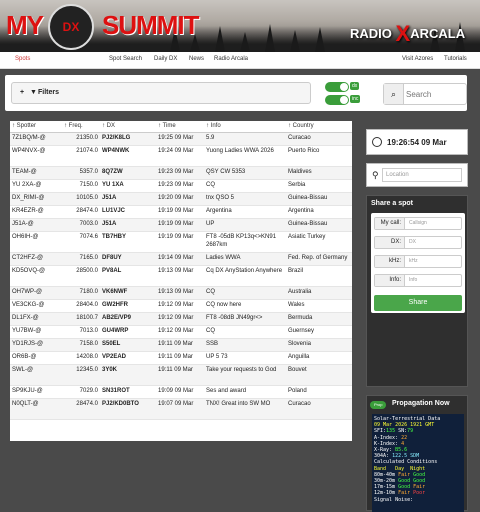 The height and width of the screenshot is (512, 480). Describe the element at coordinates (128, 186) in the screenshot. I see `cell-dx: YU 1XA` at that location.